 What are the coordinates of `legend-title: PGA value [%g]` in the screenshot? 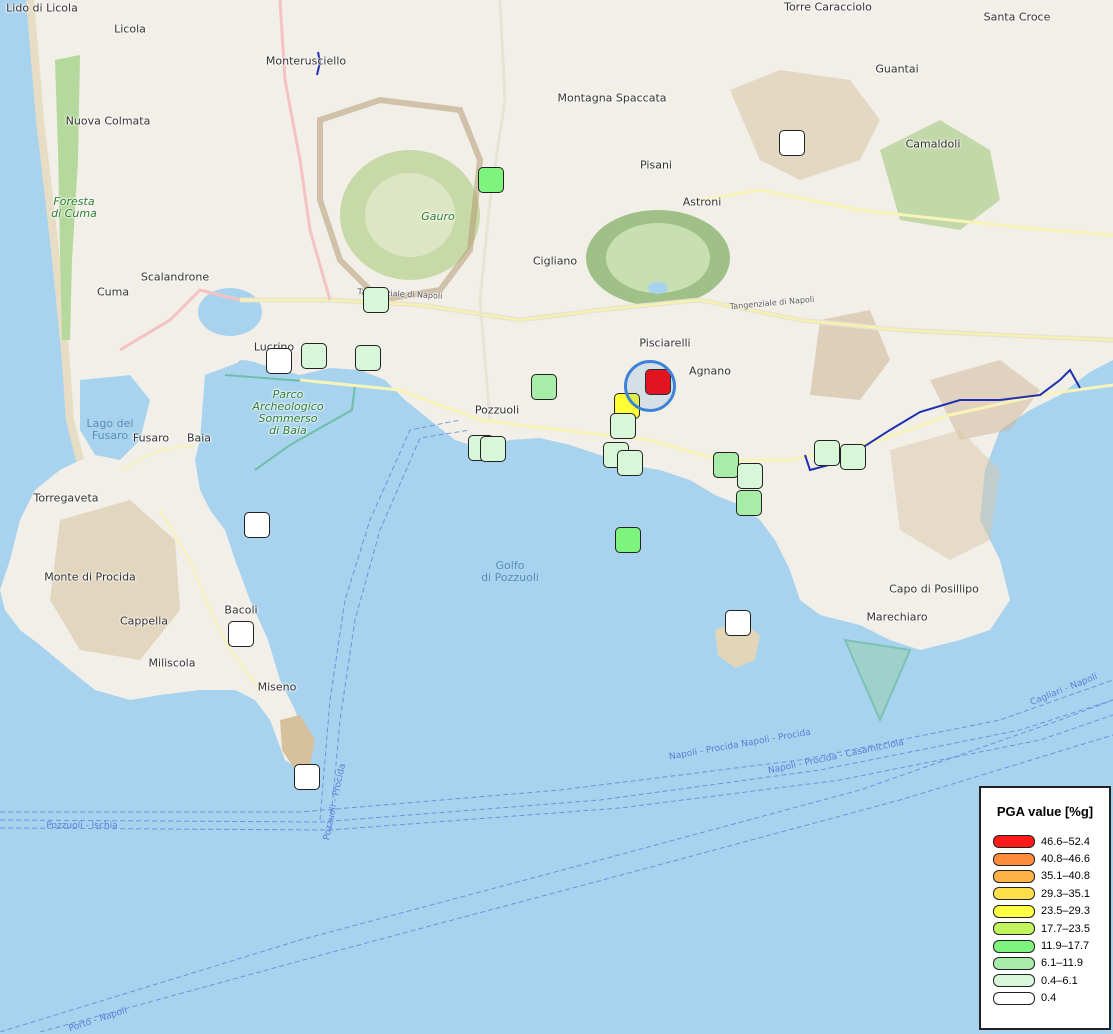 It's located at (1045, 811).